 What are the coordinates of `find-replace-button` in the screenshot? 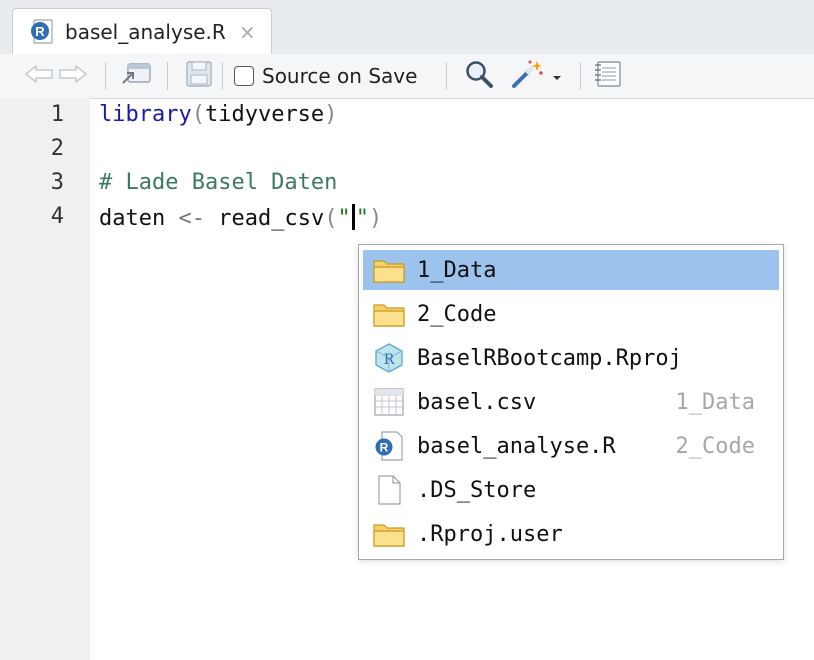 It's located at (479, 76).